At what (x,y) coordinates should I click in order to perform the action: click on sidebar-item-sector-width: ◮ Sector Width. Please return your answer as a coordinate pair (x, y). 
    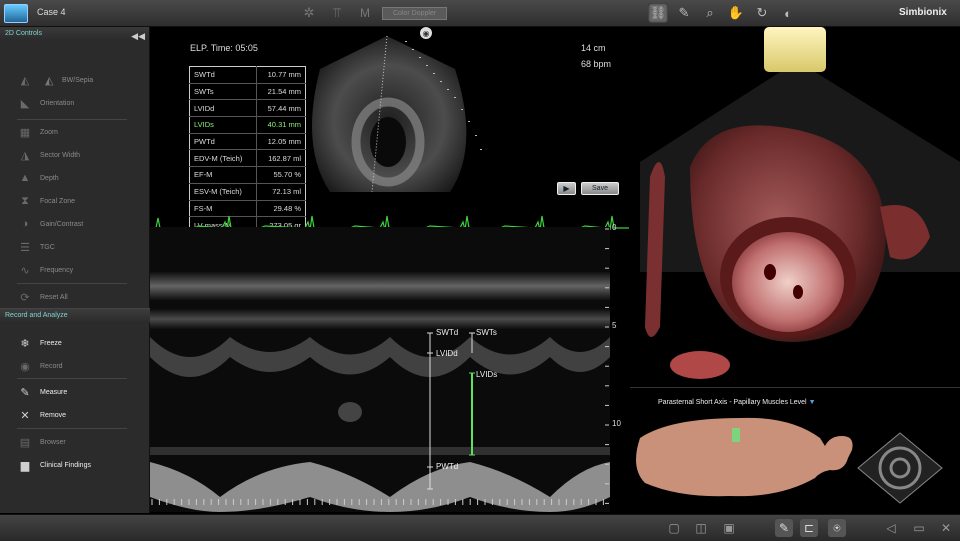
    Looking at the image, I should click on (74, 155).